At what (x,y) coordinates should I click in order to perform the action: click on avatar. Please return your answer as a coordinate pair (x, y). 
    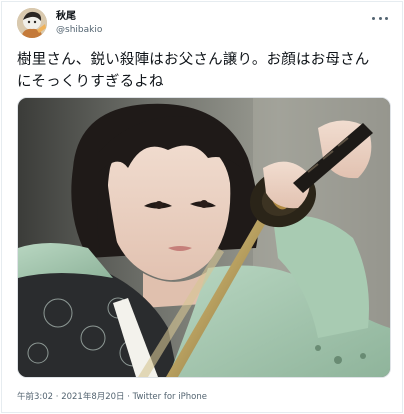
    Looking at the image, I should click on (32, 23).